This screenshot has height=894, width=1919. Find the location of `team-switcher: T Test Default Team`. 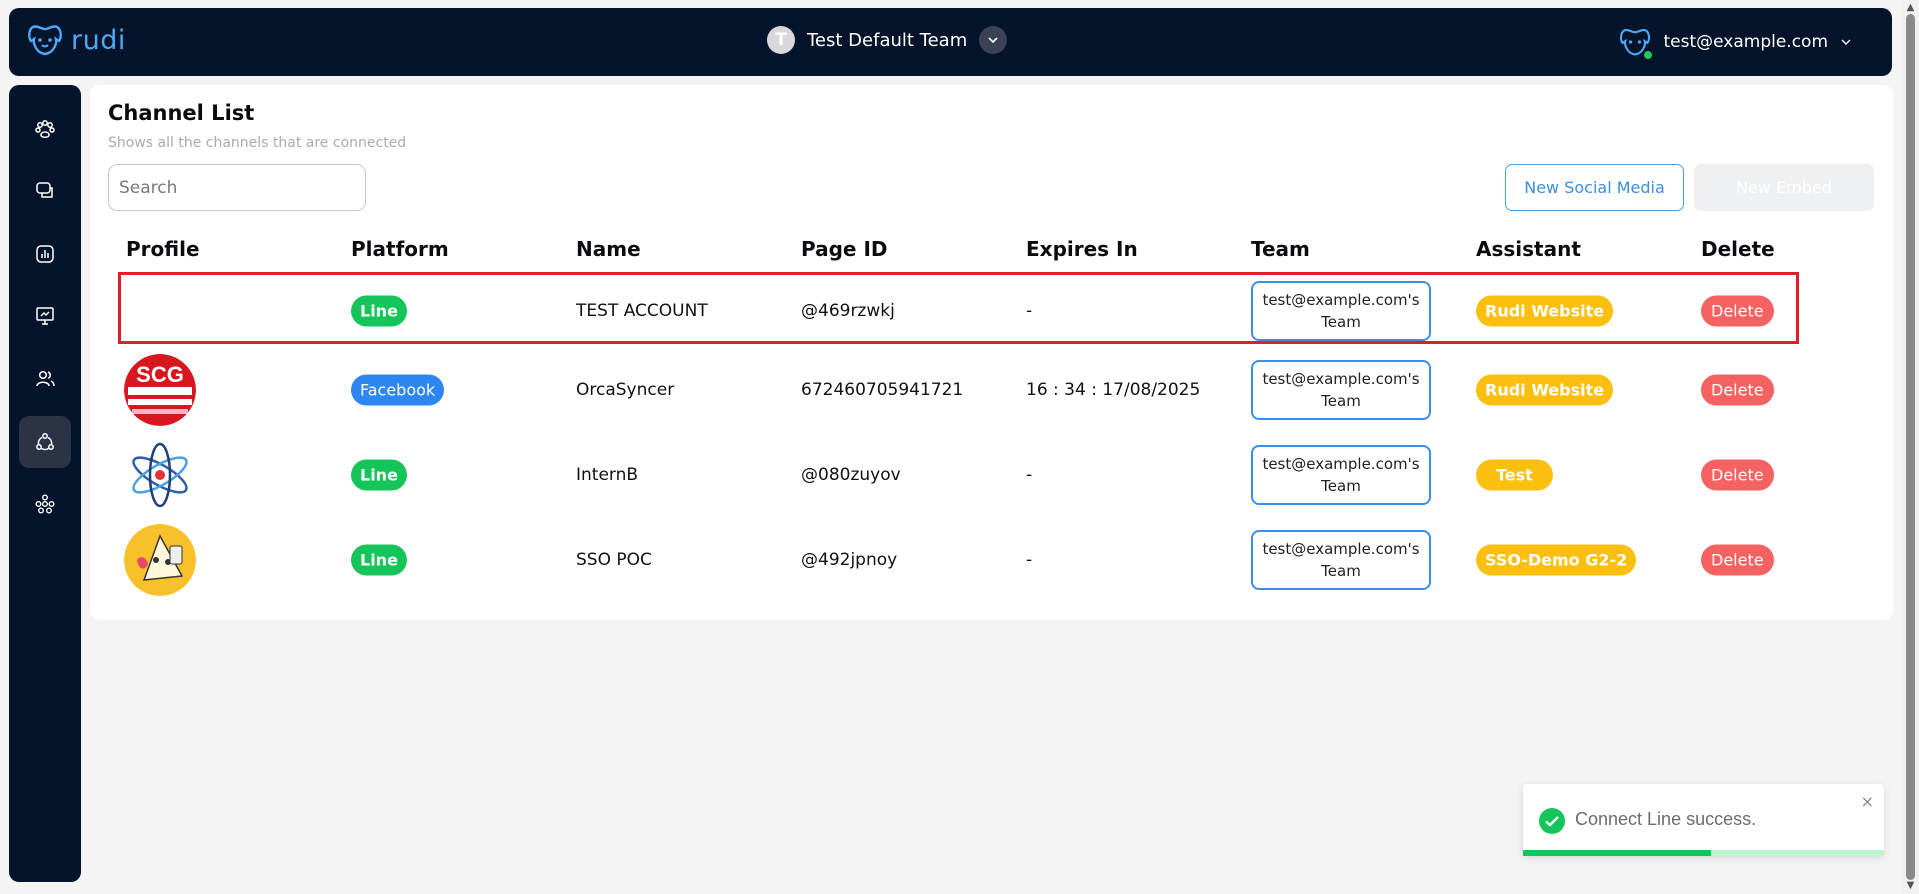

team-switcher: T Test Default Team is located at coordinates (887, 40).